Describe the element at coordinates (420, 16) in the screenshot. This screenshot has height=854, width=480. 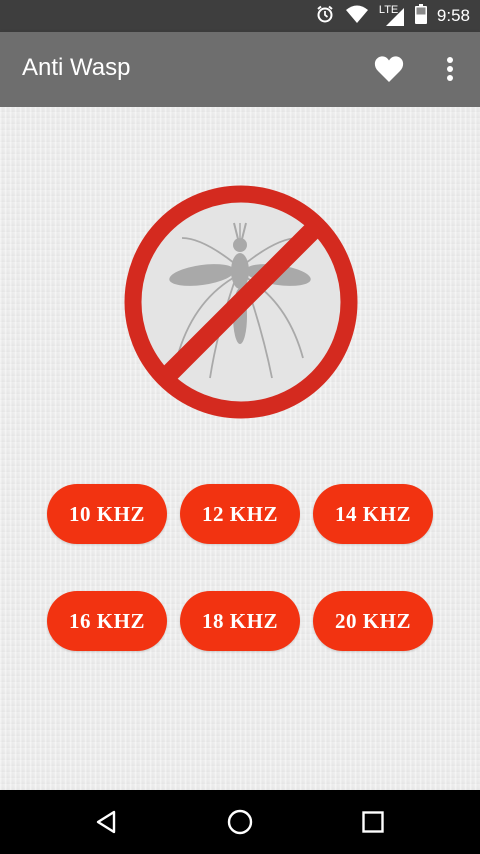
I see `battery-icon` at that location.